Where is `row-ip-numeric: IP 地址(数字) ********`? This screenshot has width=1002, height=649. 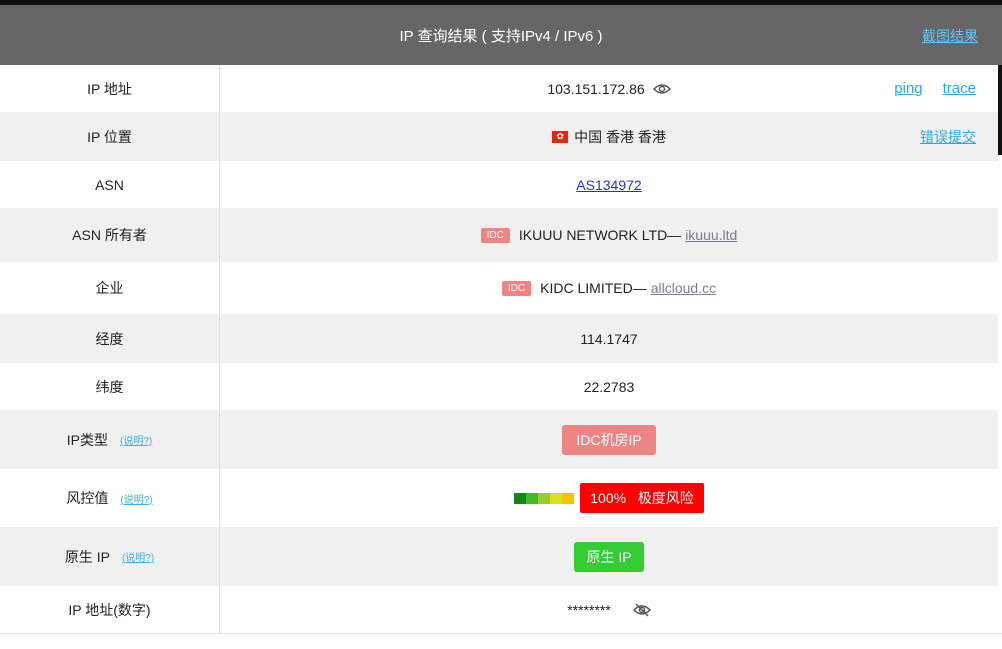
row-ip-numeric: IP 地址(数字) ******** is located at coordinates (499, 609).